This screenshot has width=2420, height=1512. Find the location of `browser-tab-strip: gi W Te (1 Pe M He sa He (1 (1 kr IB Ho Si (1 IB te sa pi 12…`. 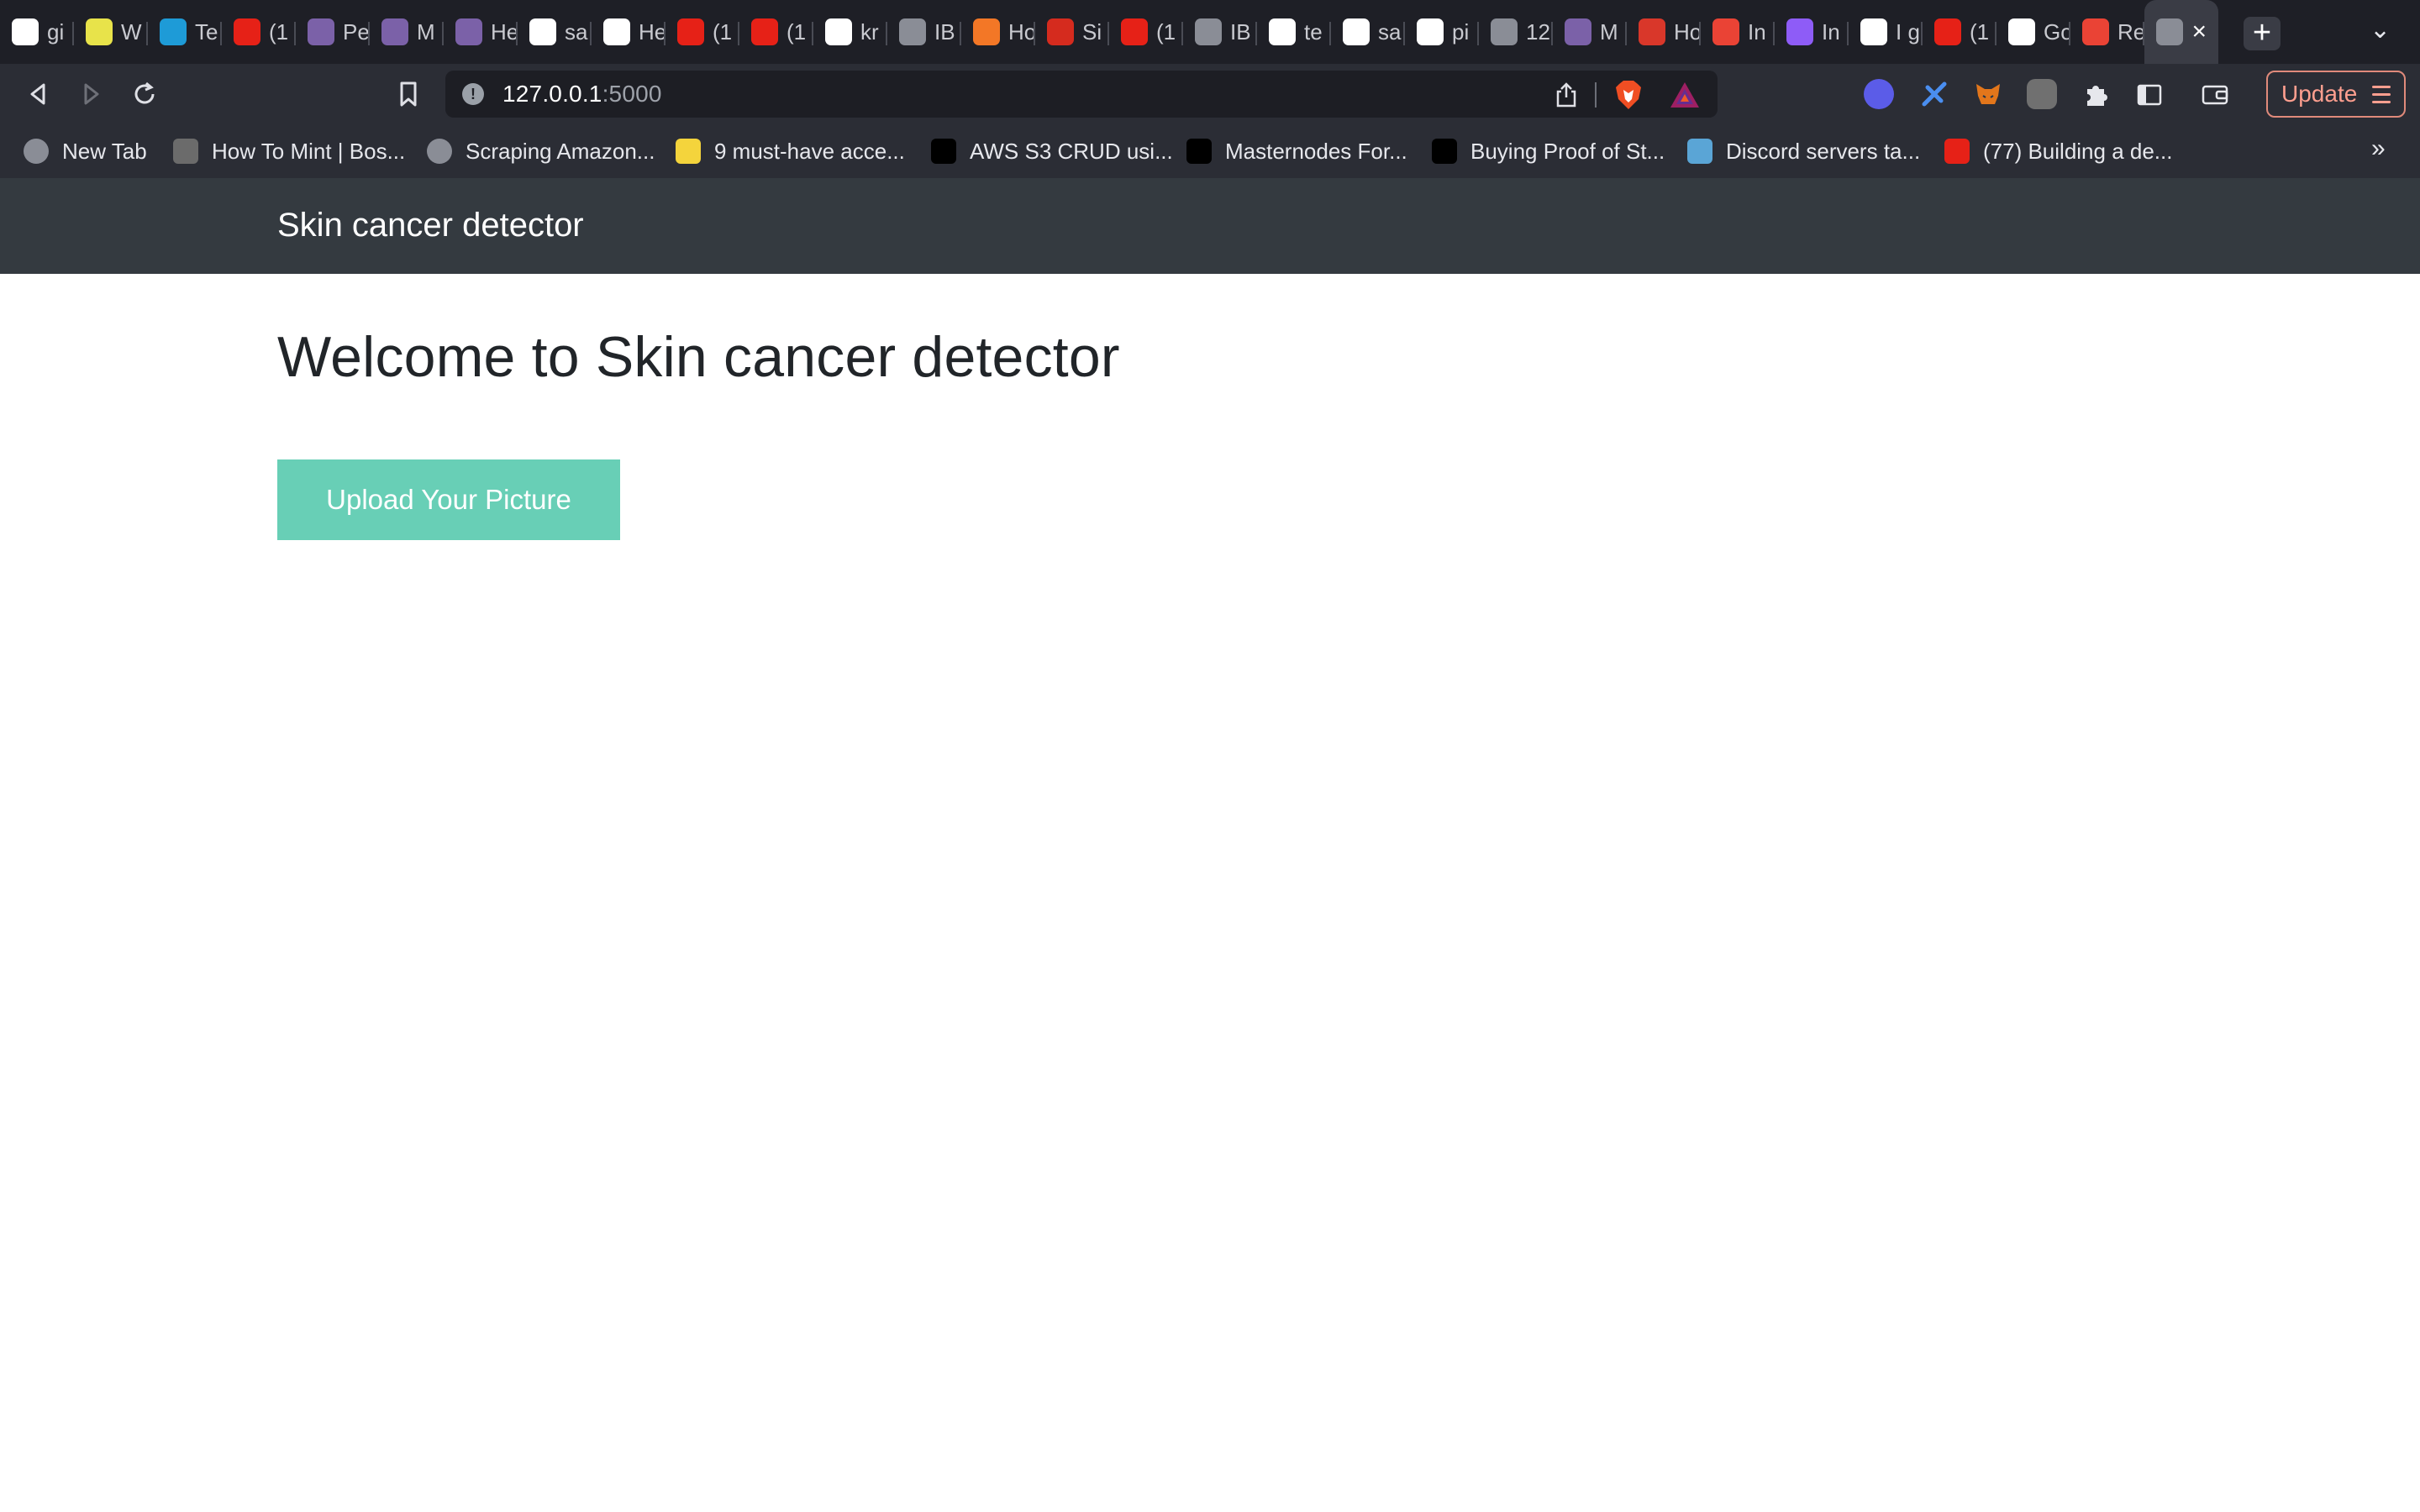

browser-tab-strip: gi W Te (1 Pe M He sa He (1 (1 kr IB Ho Si (1 IB te sa pi 12… is located at coordinates (1210, 32).